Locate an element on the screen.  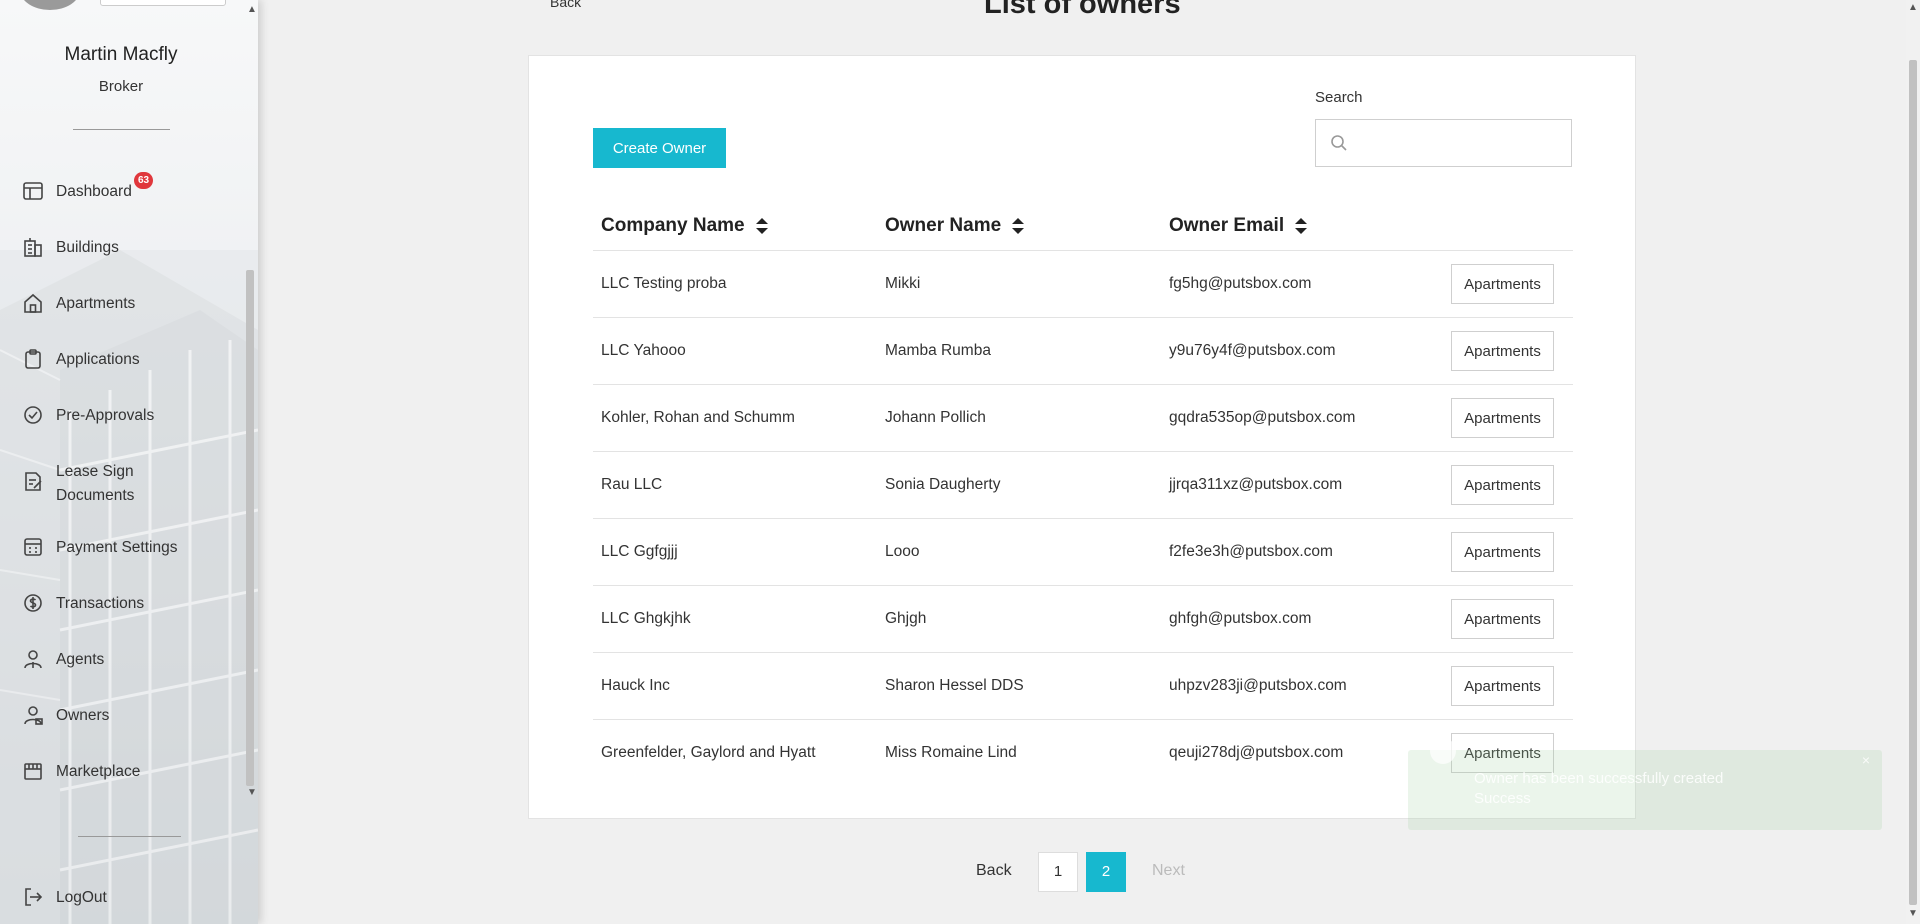
create-owner-button: Create Owner is located at coordinates (659, 148).